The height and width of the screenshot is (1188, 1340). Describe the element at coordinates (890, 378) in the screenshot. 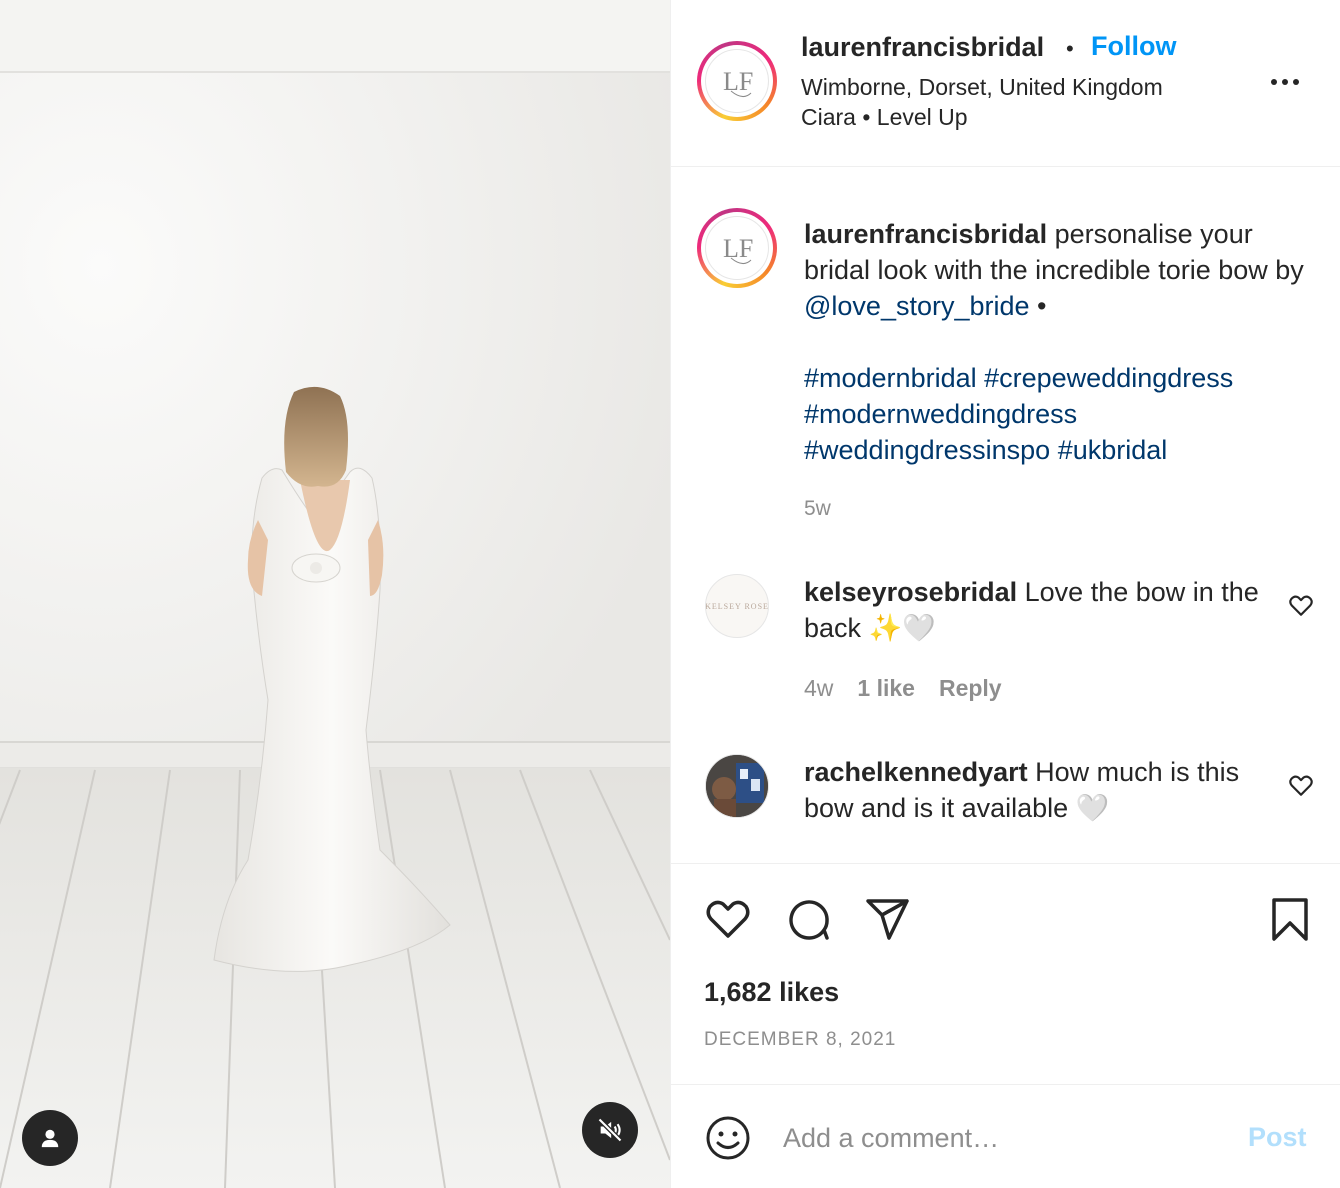

I see `hashtag-link: #modernbridal` at that location.